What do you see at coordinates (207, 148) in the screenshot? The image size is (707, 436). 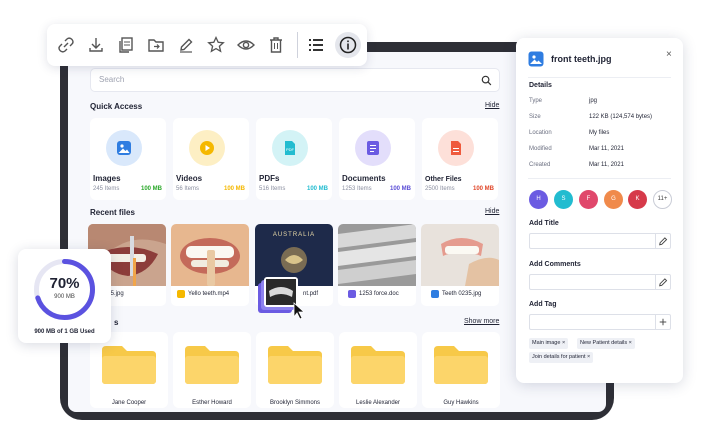 I see `videos-icon-bg` at bounding box center [207, 148].